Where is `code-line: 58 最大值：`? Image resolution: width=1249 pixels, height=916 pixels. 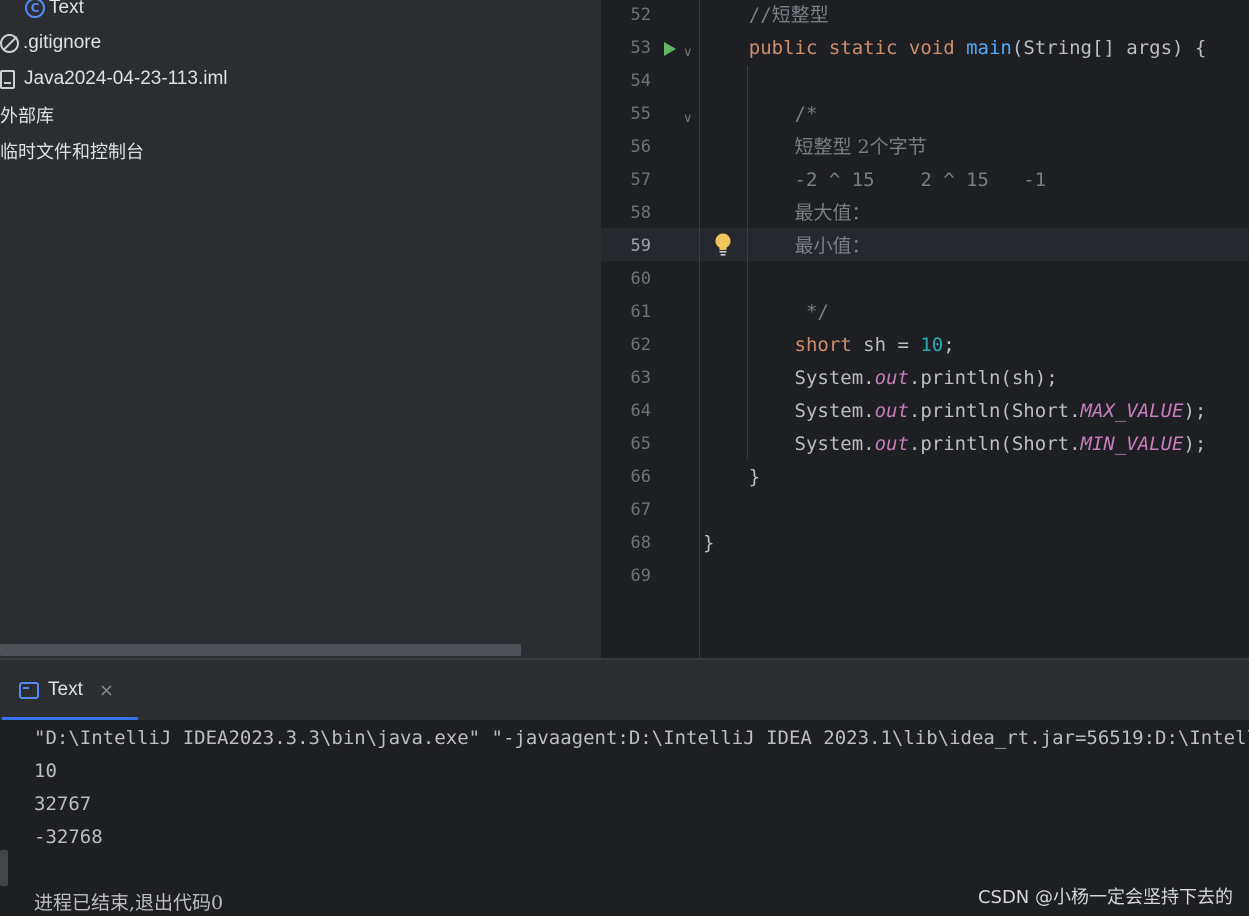
code-line: 58 最大值： is located at coordinates (925, 213).